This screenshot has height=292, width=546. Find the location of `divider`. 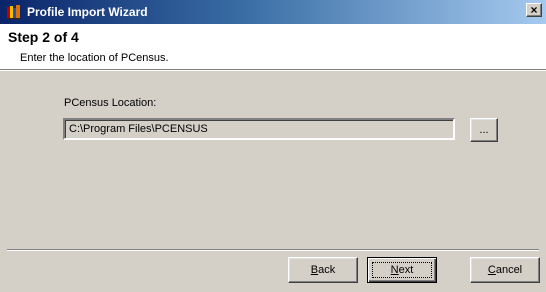

divider is located at coordinates (273, 250).